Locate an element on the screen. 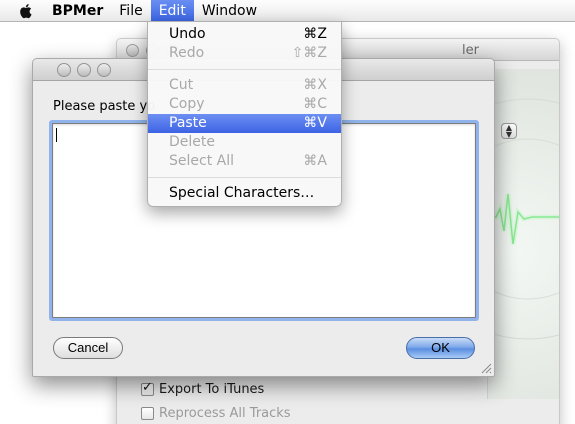 The width and height of the screenshot is (575, 424). menu-edit: Edit is located at coordinates (172, 11).